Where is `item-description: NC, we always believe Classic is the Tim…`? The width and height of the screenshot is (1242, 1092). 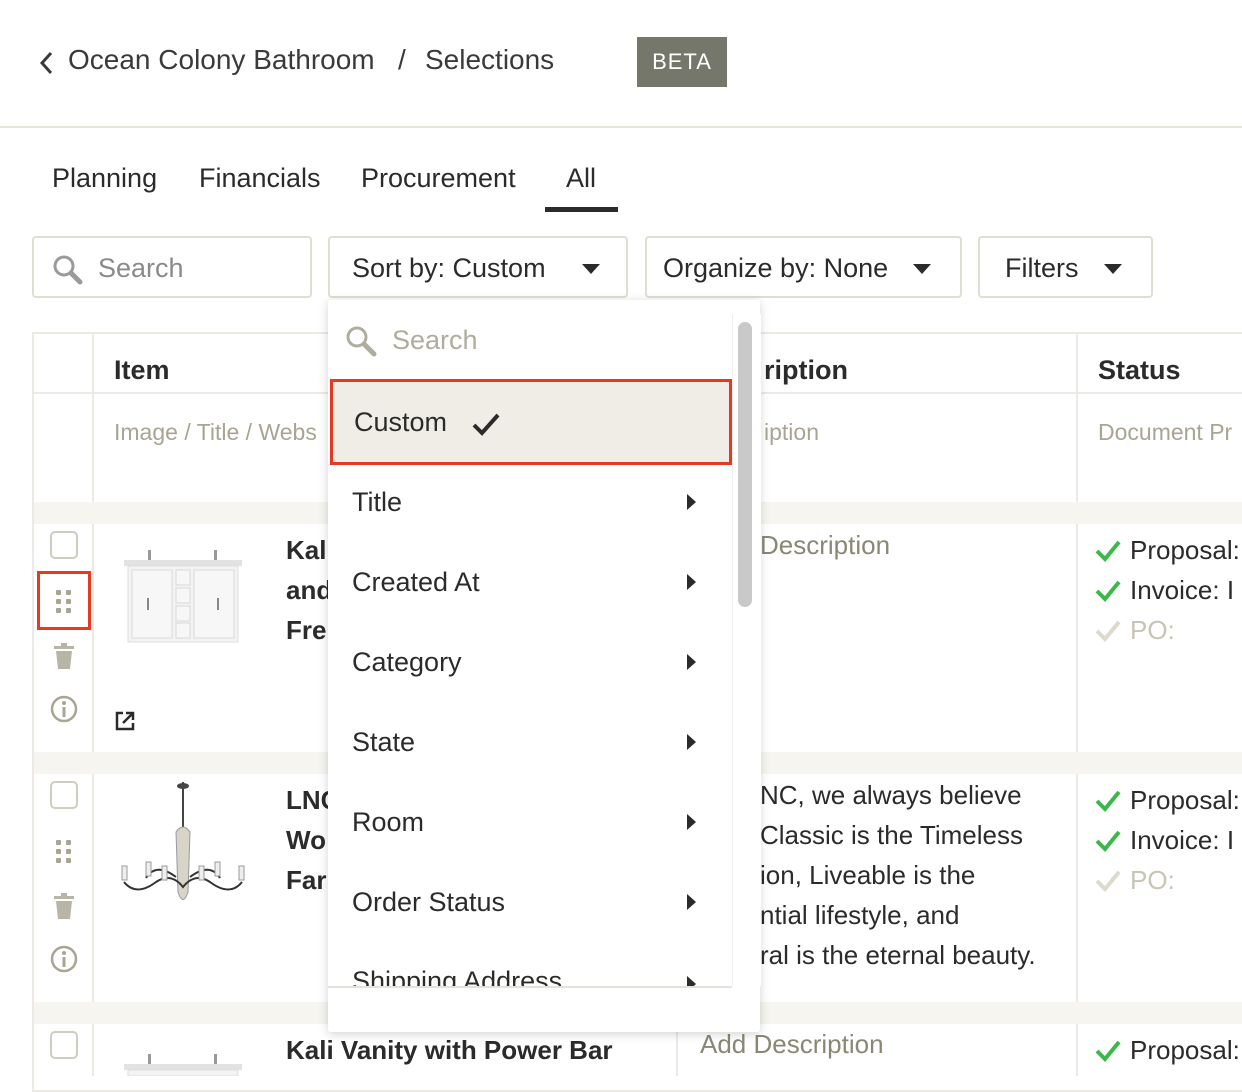 item-description: NC, we always believe Classic is the Tim… is located at coordinates (898, 875).